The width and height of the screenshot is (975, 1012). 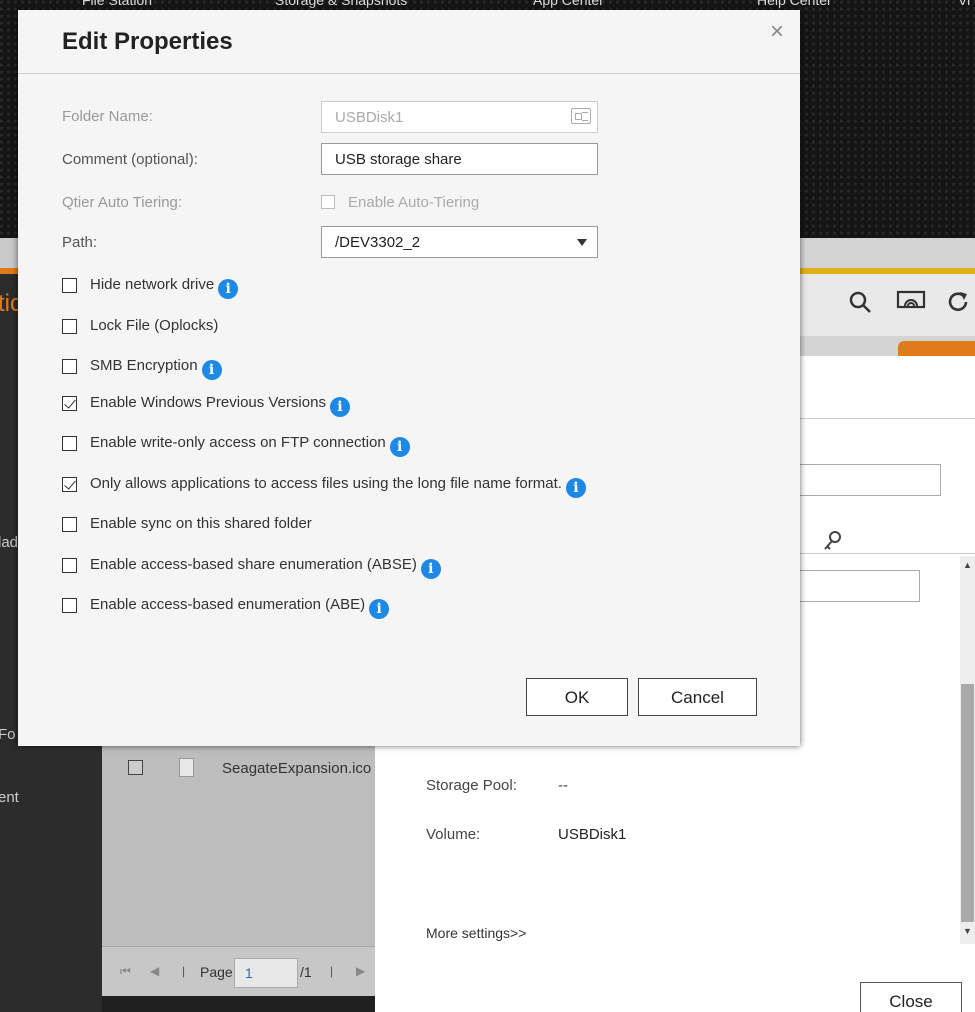 I want to click on close-button: Close, so click(x=911, y=997).